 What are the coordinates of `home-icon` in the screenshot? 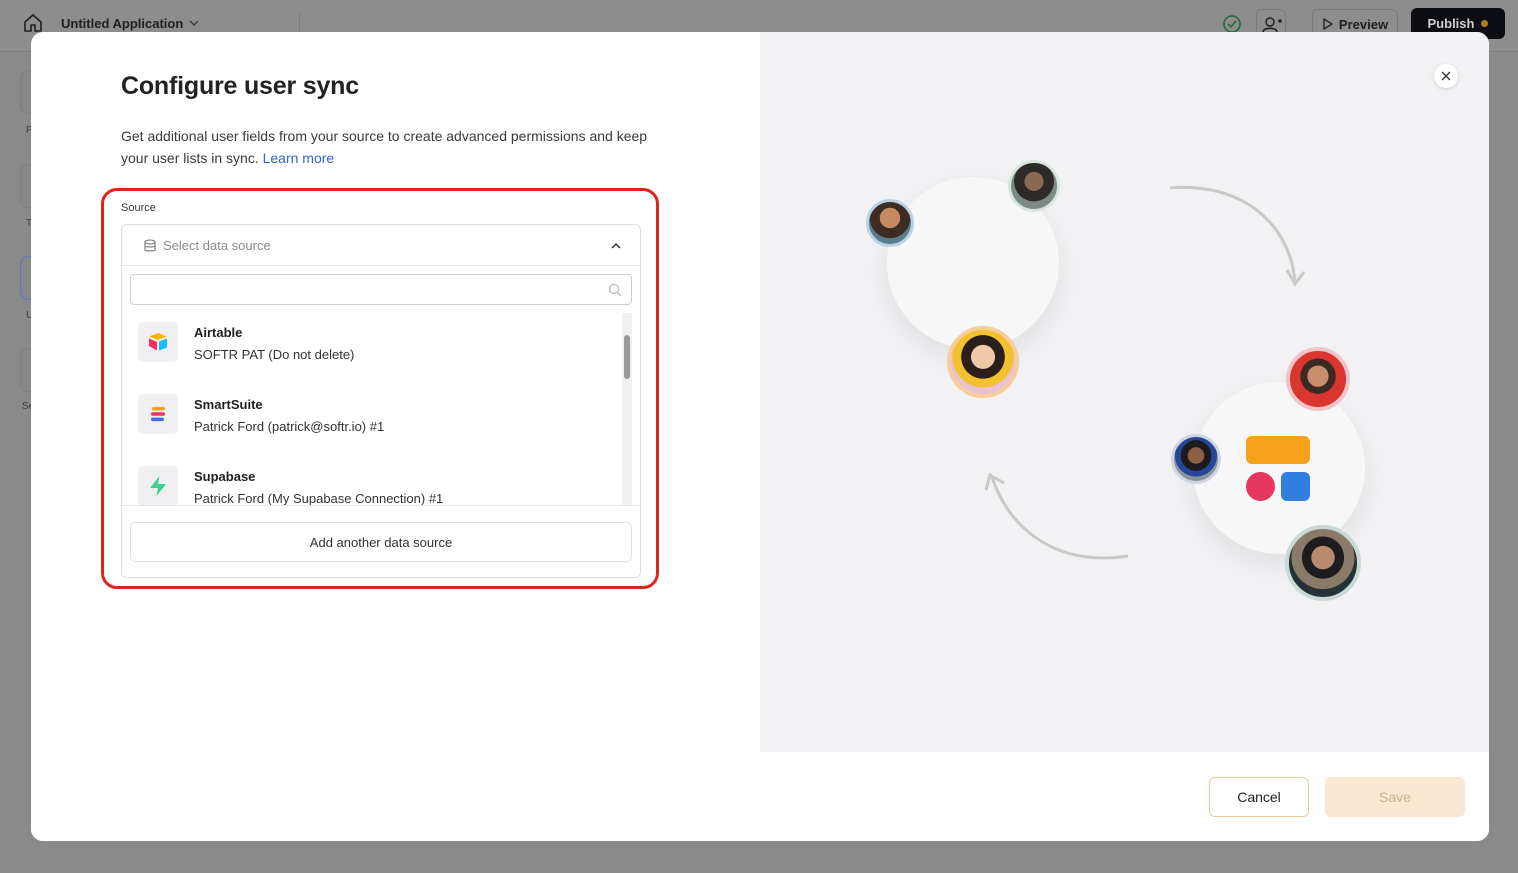 It's located at (33, 23).